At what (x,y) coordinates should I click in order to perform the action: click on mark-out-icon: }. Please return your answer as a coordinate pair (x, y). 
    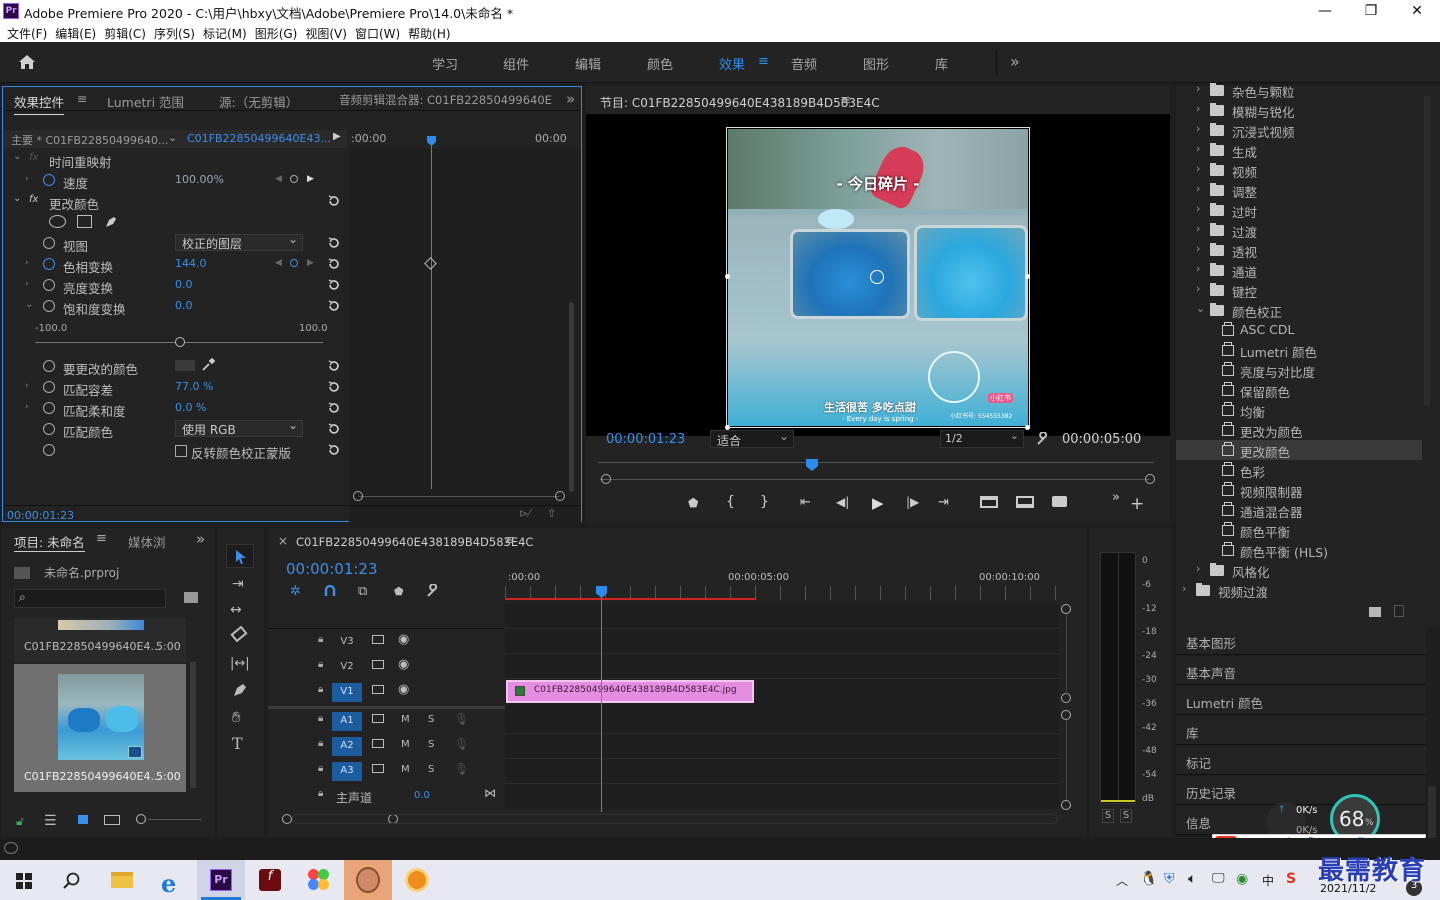
    Looking at the image, I should click on (764, 502).